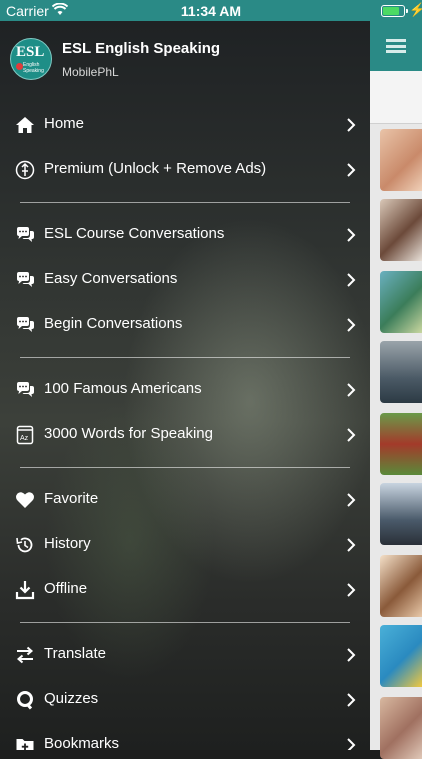  Describe the element at coordinates (185, 280) in the screenshot. I see `menu-item-easy-conversations: Easy Conversations` at that location.